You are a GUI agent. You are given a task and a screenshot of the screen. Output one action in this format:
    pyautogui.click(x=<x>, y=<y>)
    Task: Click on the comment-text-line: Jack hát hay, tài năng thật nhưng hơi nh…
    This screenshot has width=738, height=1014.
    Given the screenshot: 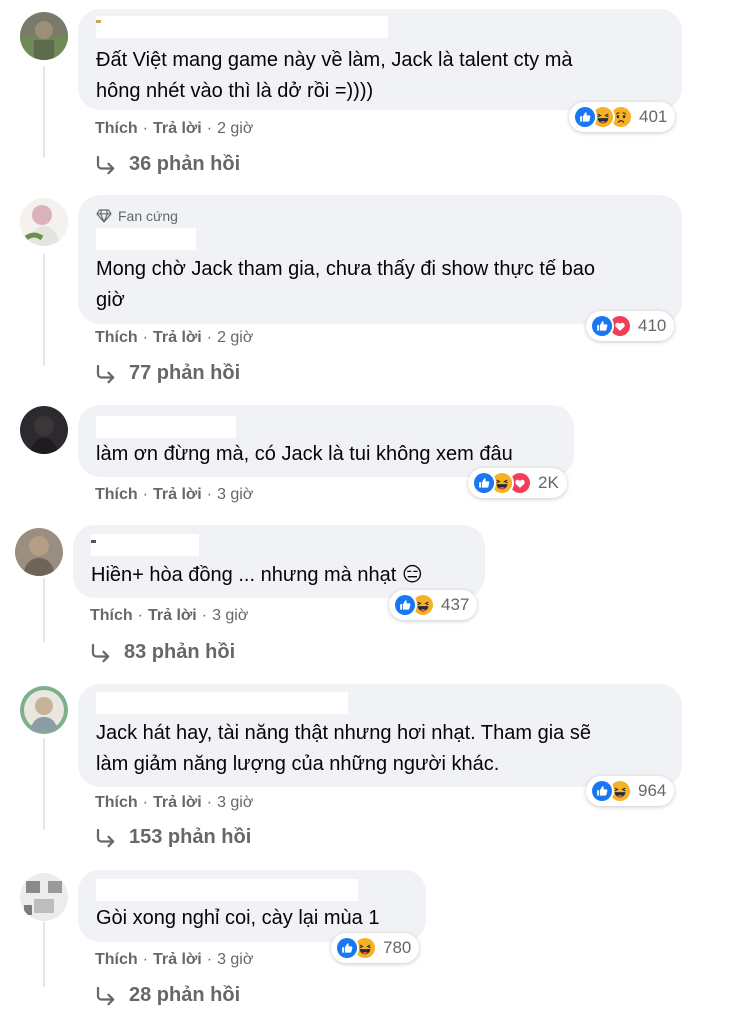 What is the action you would take?
    pyautogui.click(x=343, y=733)
    